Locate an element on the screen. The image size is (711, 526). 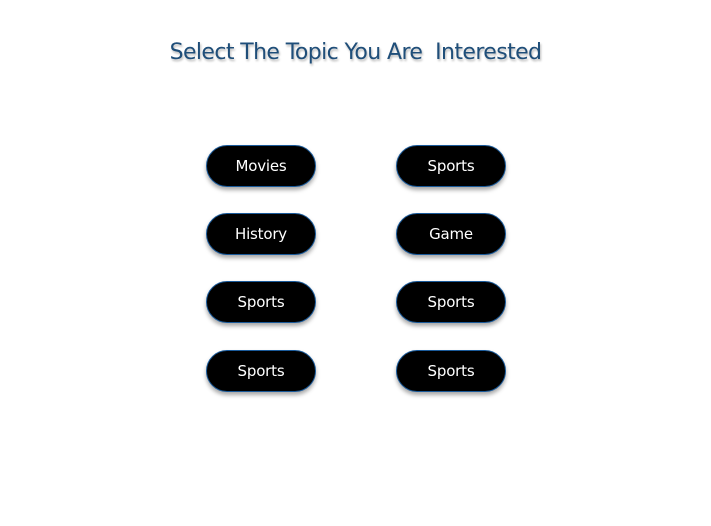
topic-button-sports-1: Sports is located at coordinates (451, 166).